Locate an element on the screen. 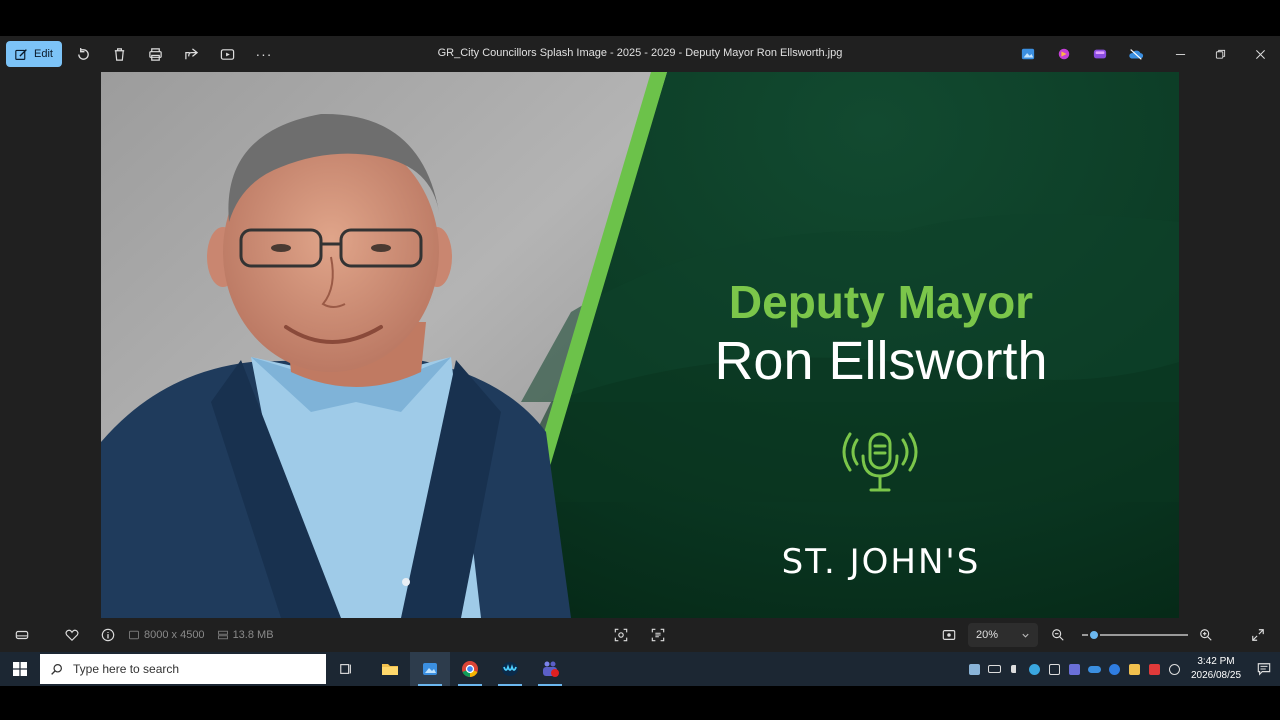 This screenshot has height=720, width=1280. search-icon is located at coordinates (56, 669).